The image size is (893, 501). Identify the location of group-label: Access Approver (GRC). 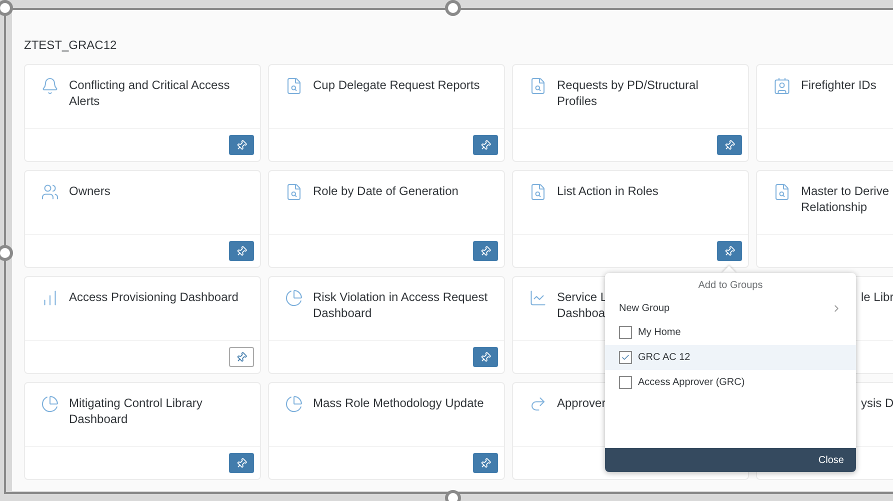
(691, 382).